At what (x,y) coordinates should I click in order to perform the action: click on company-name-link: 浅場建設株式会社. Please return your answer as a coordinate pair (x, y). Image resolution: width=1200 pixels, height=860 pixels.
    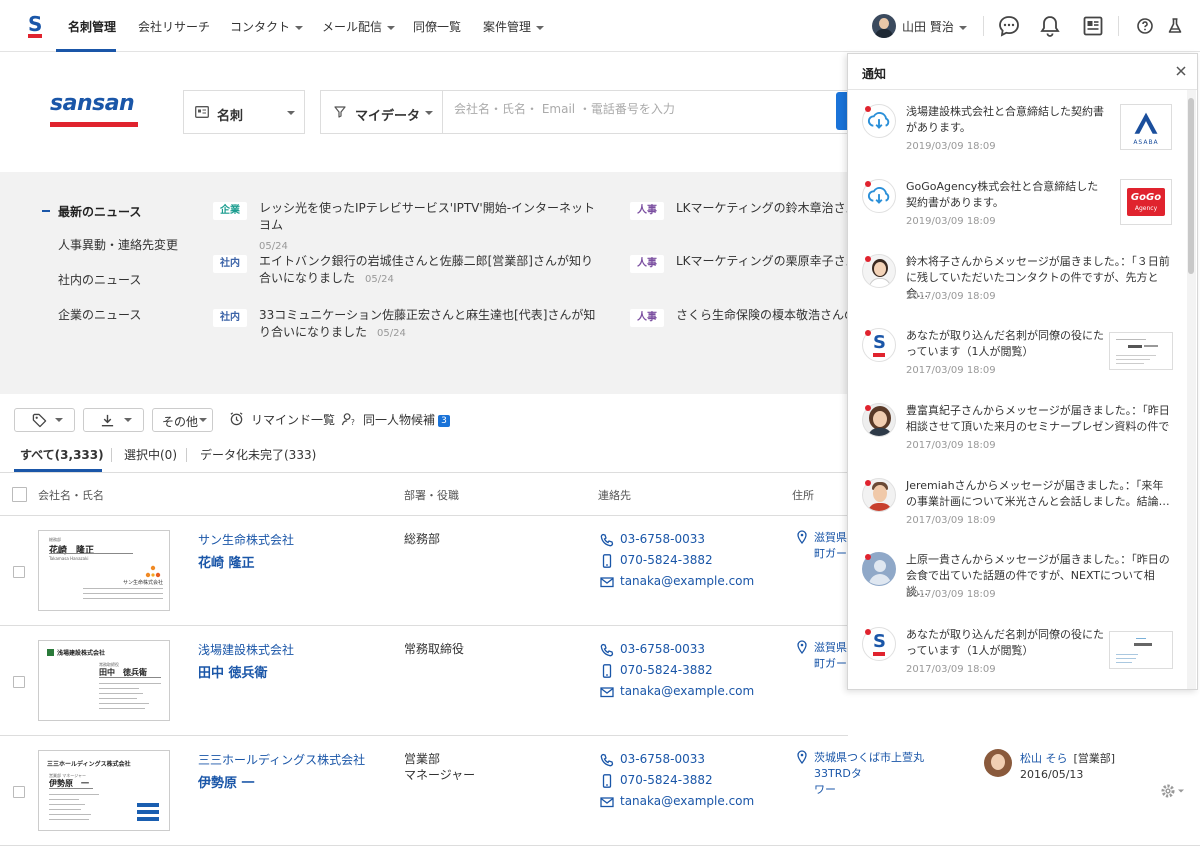
    Looking at the image, I should click on (246, 649).